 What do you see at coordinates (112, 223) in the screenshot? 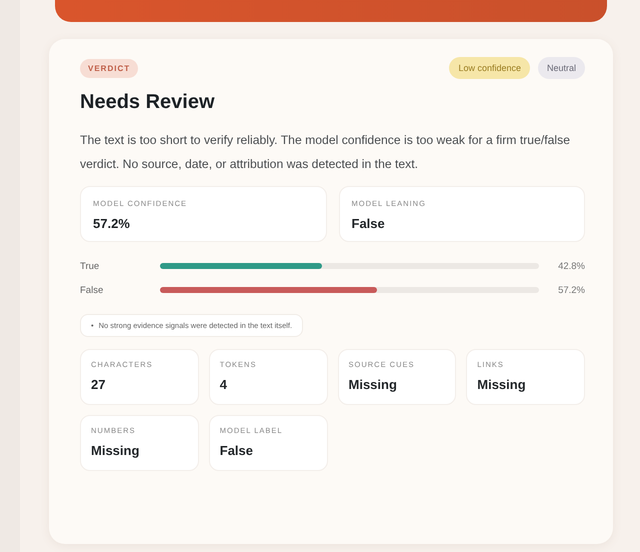
I see `metric-value: 57.2%` at bounding box center [112, 223].